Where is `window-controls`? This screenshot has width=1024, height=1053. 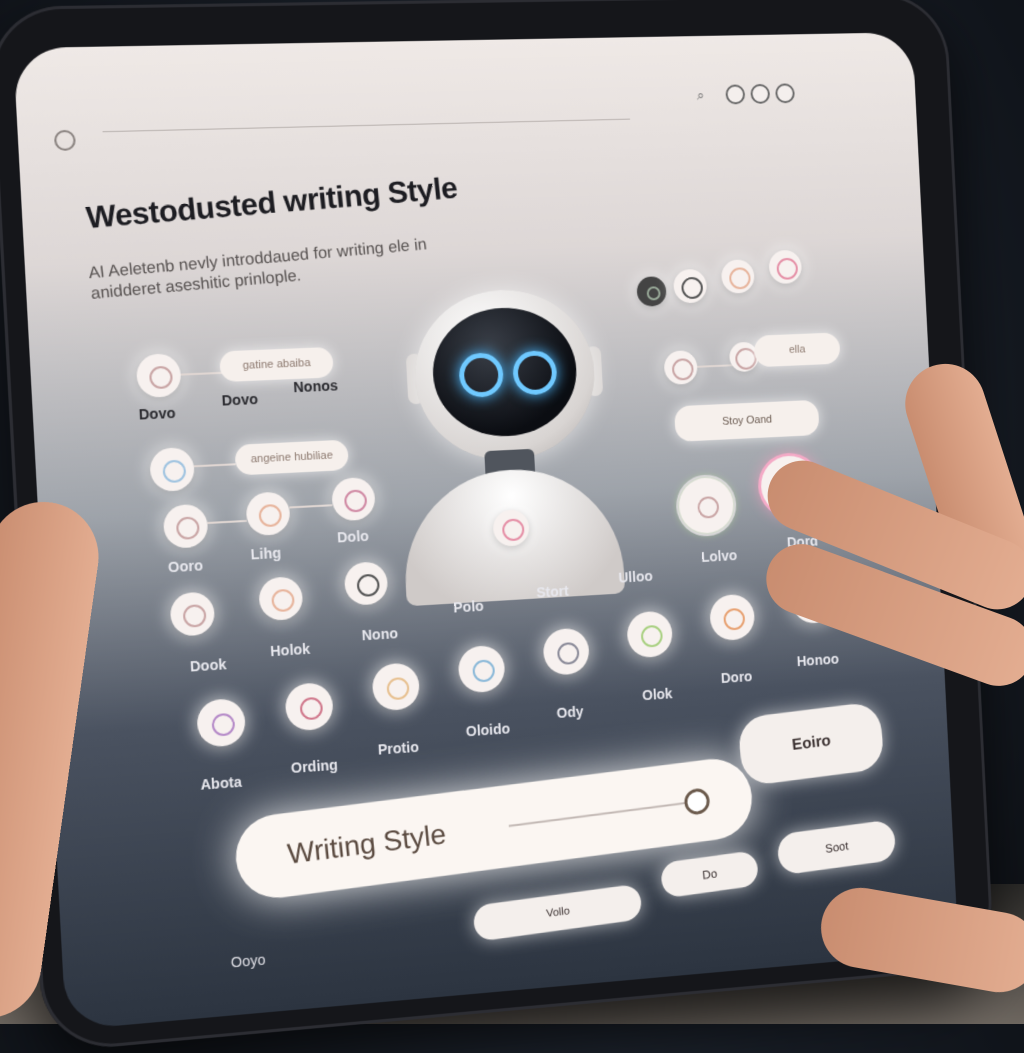
window-controls is located at coordinates (760, 94).